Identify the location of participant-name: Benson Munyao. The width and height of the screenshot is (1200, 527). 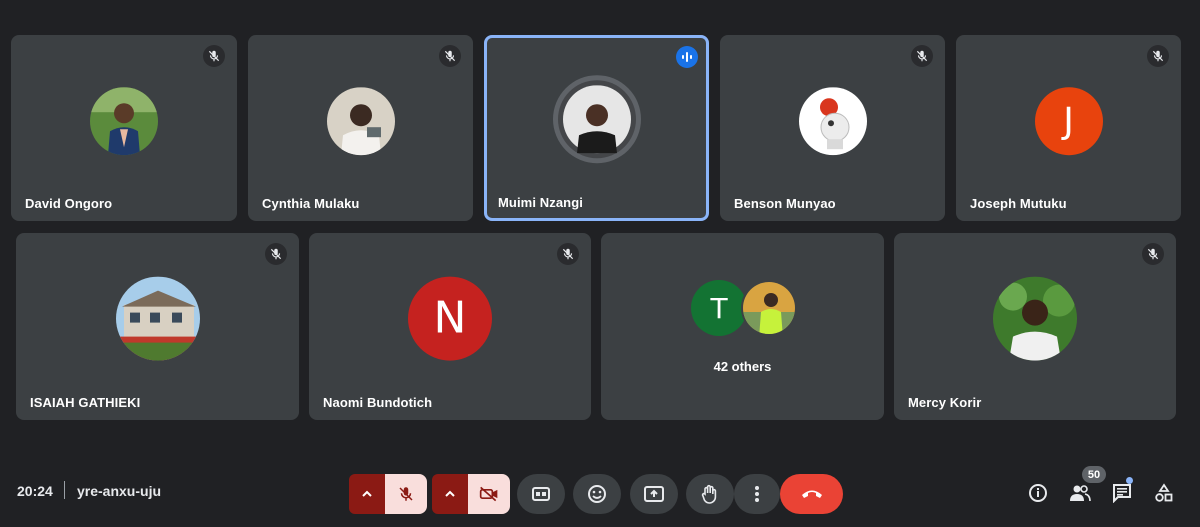
(785, 203).